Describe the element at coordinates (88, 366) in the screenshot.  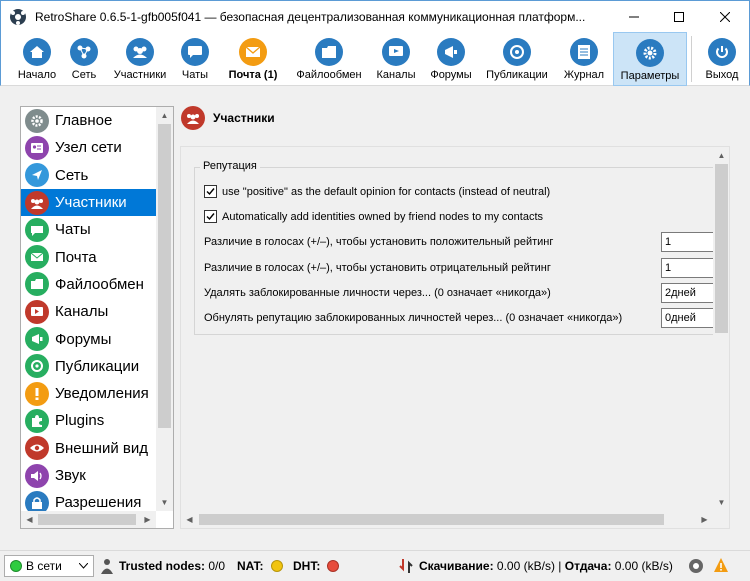
I see `nav-item-posted: Публикации` at that location.